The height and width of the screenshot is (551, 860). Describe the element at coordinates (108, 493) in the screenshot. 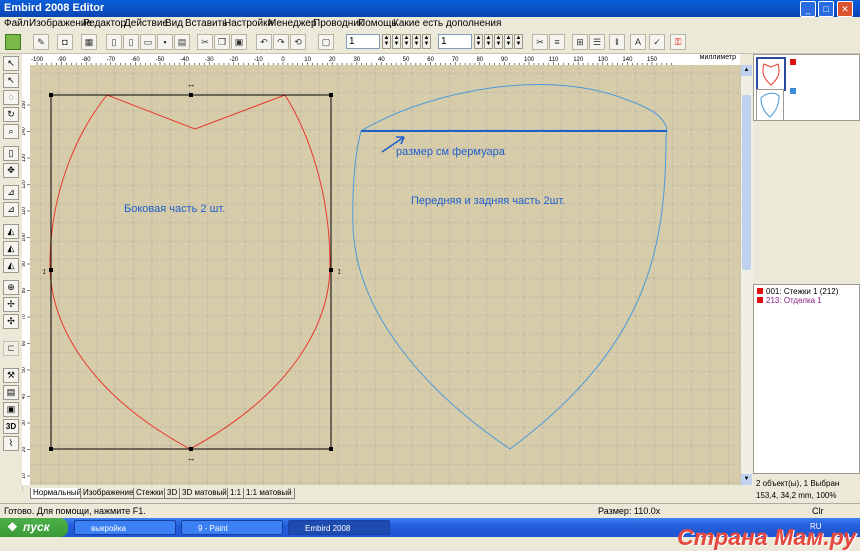

I see `tab-image: Изображение` at that location.